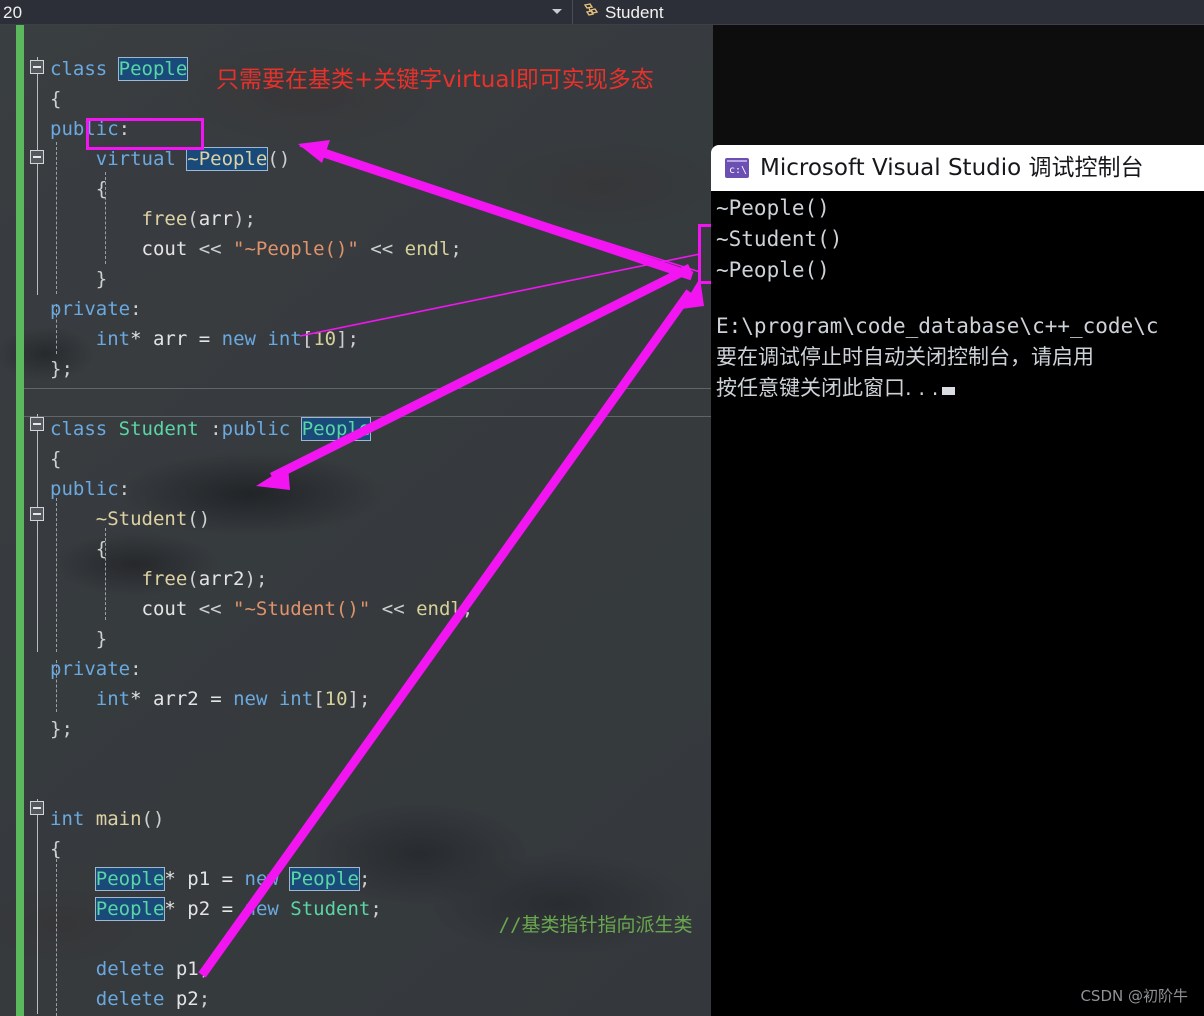 The image size is (1204, 1016). Describe the element at coordinates (557, 11) in the screenshot. I see `chevron-down-icon` at that location.